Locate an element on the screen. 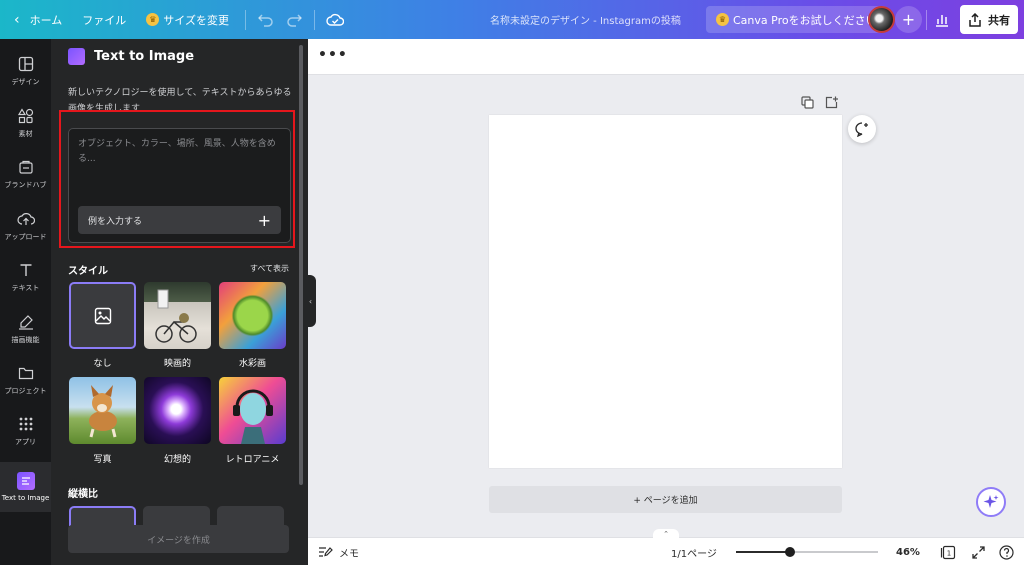 This screenshot has width=1024, height=565. resize-label: サイズを変更 is located at coordinates (196, 20).